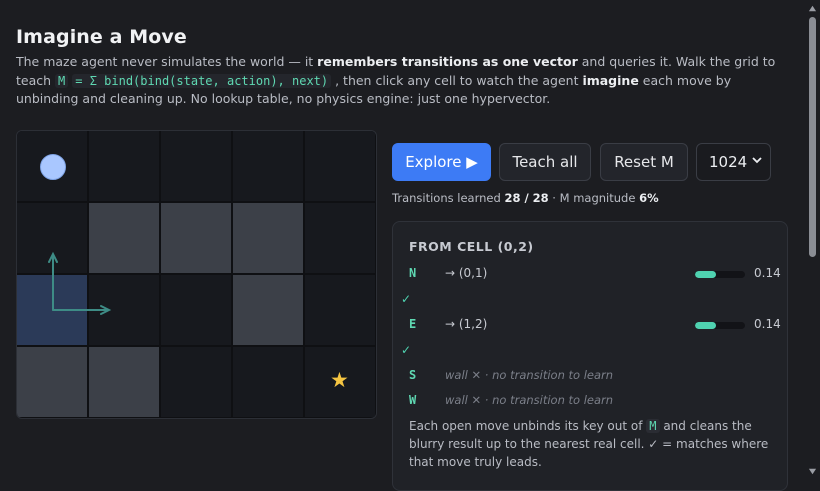  What do you see at coordinates (441, 162) in the screenshot?
I see `explore-button: Explore ▶` at bounding box center [441, 162].